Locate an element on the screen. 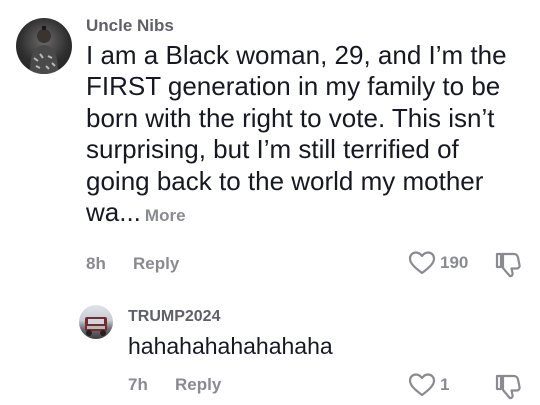  reply-avatar is located at coordinates (96, 322).